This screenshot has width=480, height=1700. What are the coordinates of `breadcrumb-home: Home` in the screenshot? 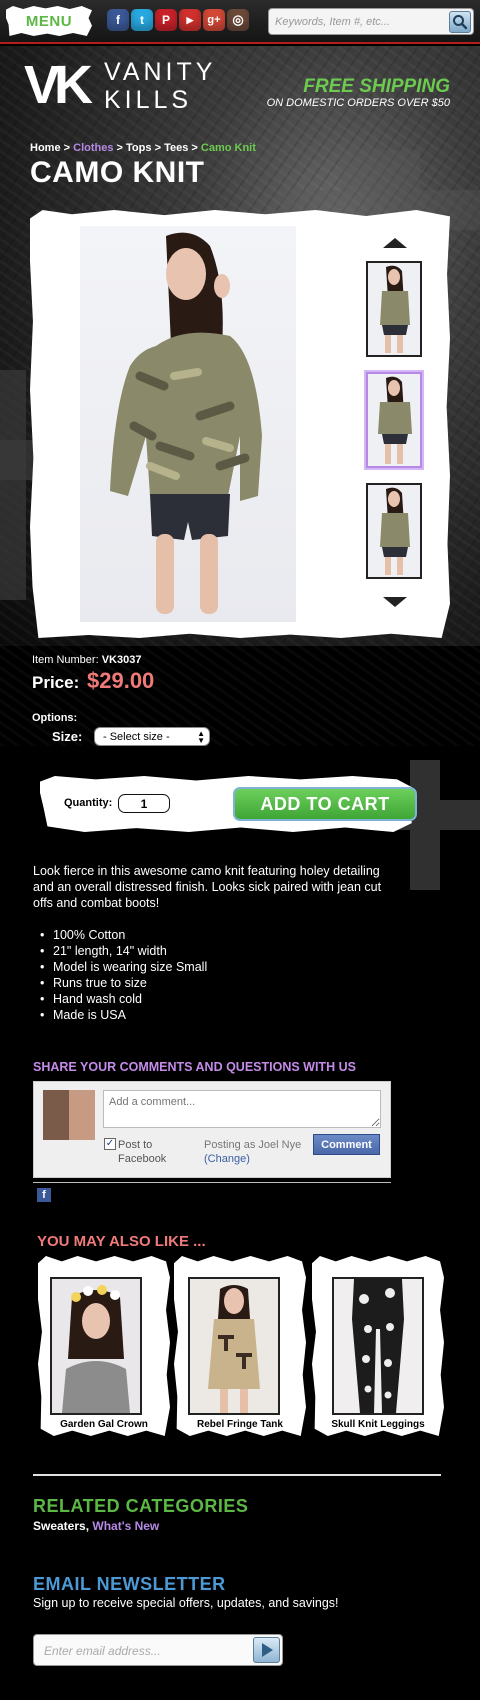 It's located at (45, 148).